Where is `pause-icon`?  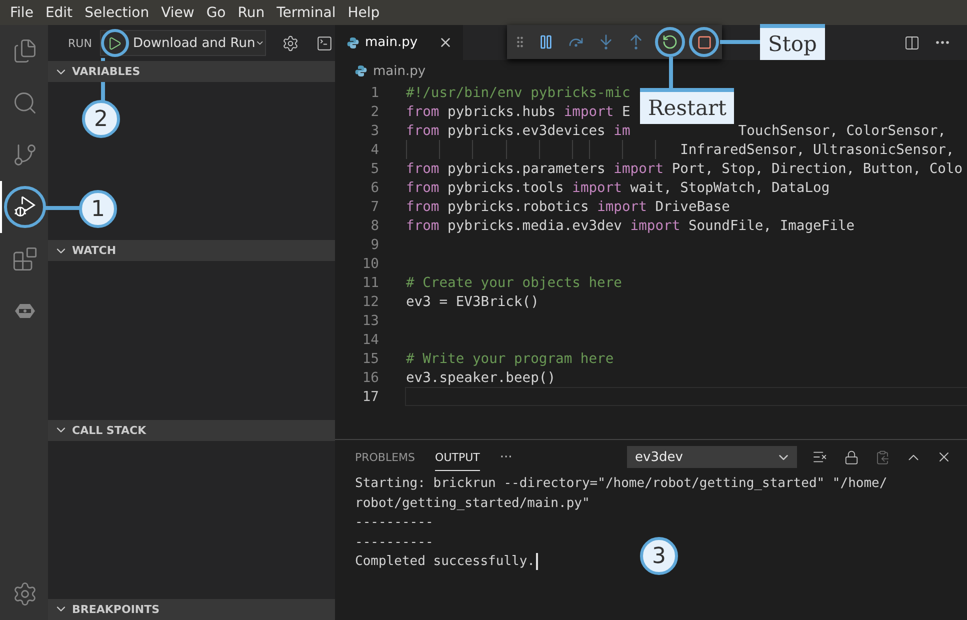 pause-icon is located at coordinates (546, 42).